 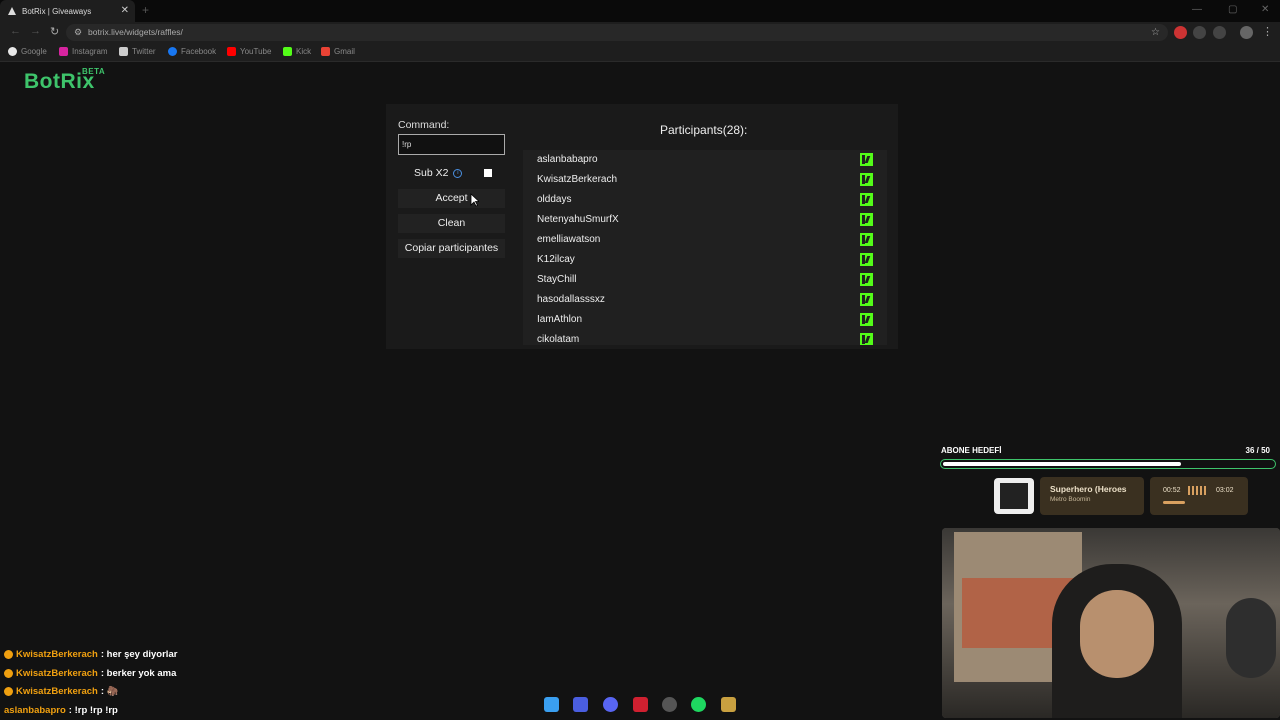 I want to click on goal-count: 36 / 50, so click(x=1257, y=450).